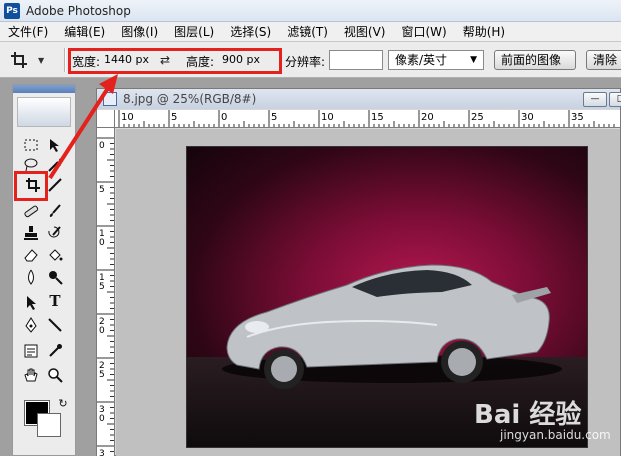 The width and height of the screenshot is (621, 456). I want to click on annotation-arrow, so click(83, 127).